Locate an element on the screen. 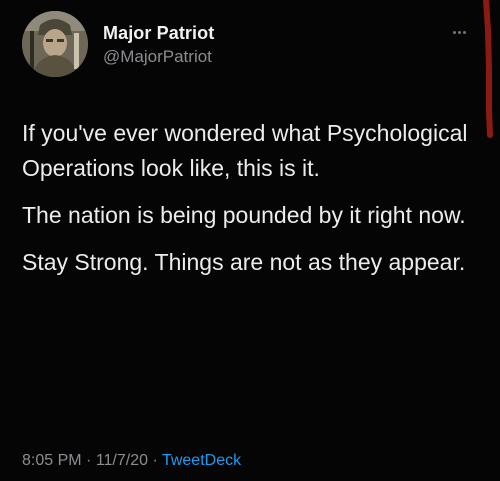 This screenshot has height=481, width=500. tweet-source-link: TweetDeck is located at coordinates (201, 460).